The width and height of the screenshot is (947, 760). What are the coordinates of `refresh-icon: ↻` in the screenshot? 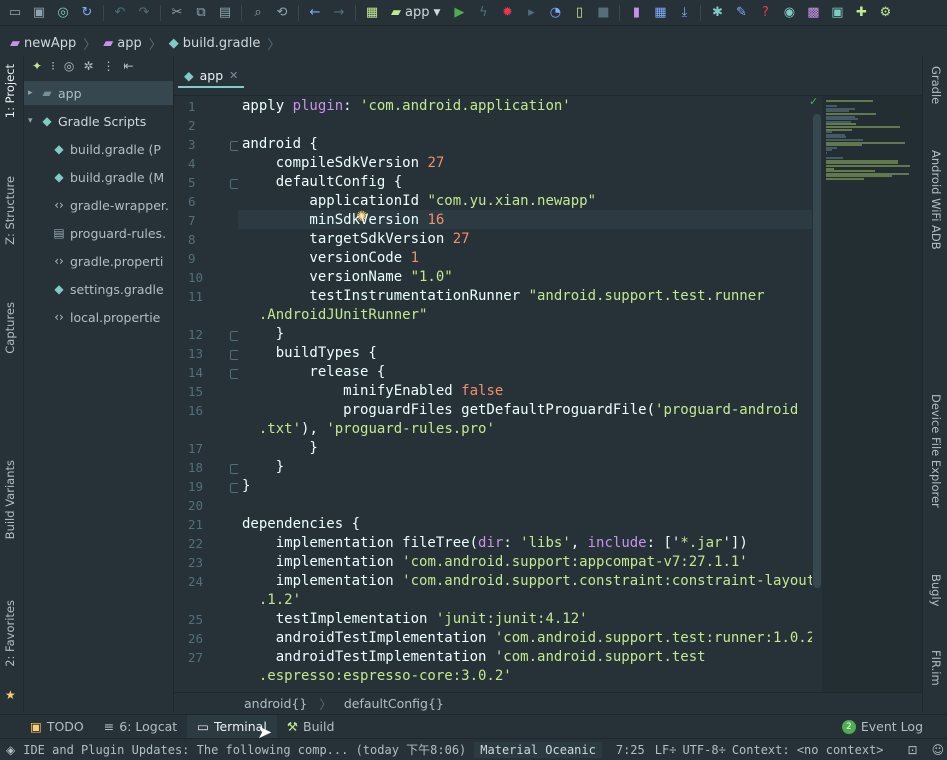 It's located at (87, 13).